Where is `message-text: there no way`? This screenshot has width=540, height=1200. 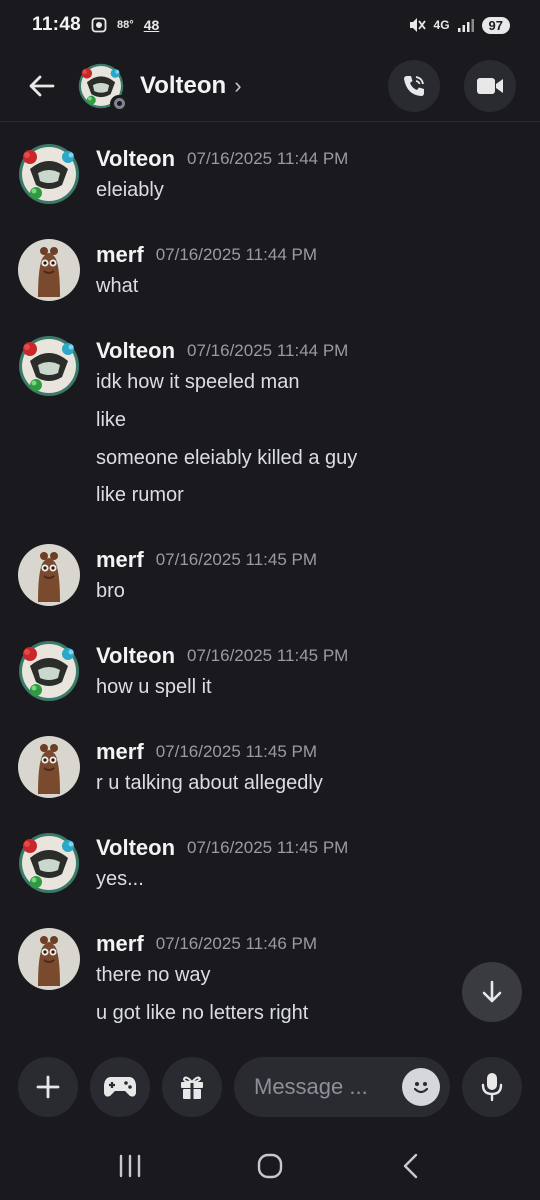
message-text: there no way is located at coordinates (153, 975).